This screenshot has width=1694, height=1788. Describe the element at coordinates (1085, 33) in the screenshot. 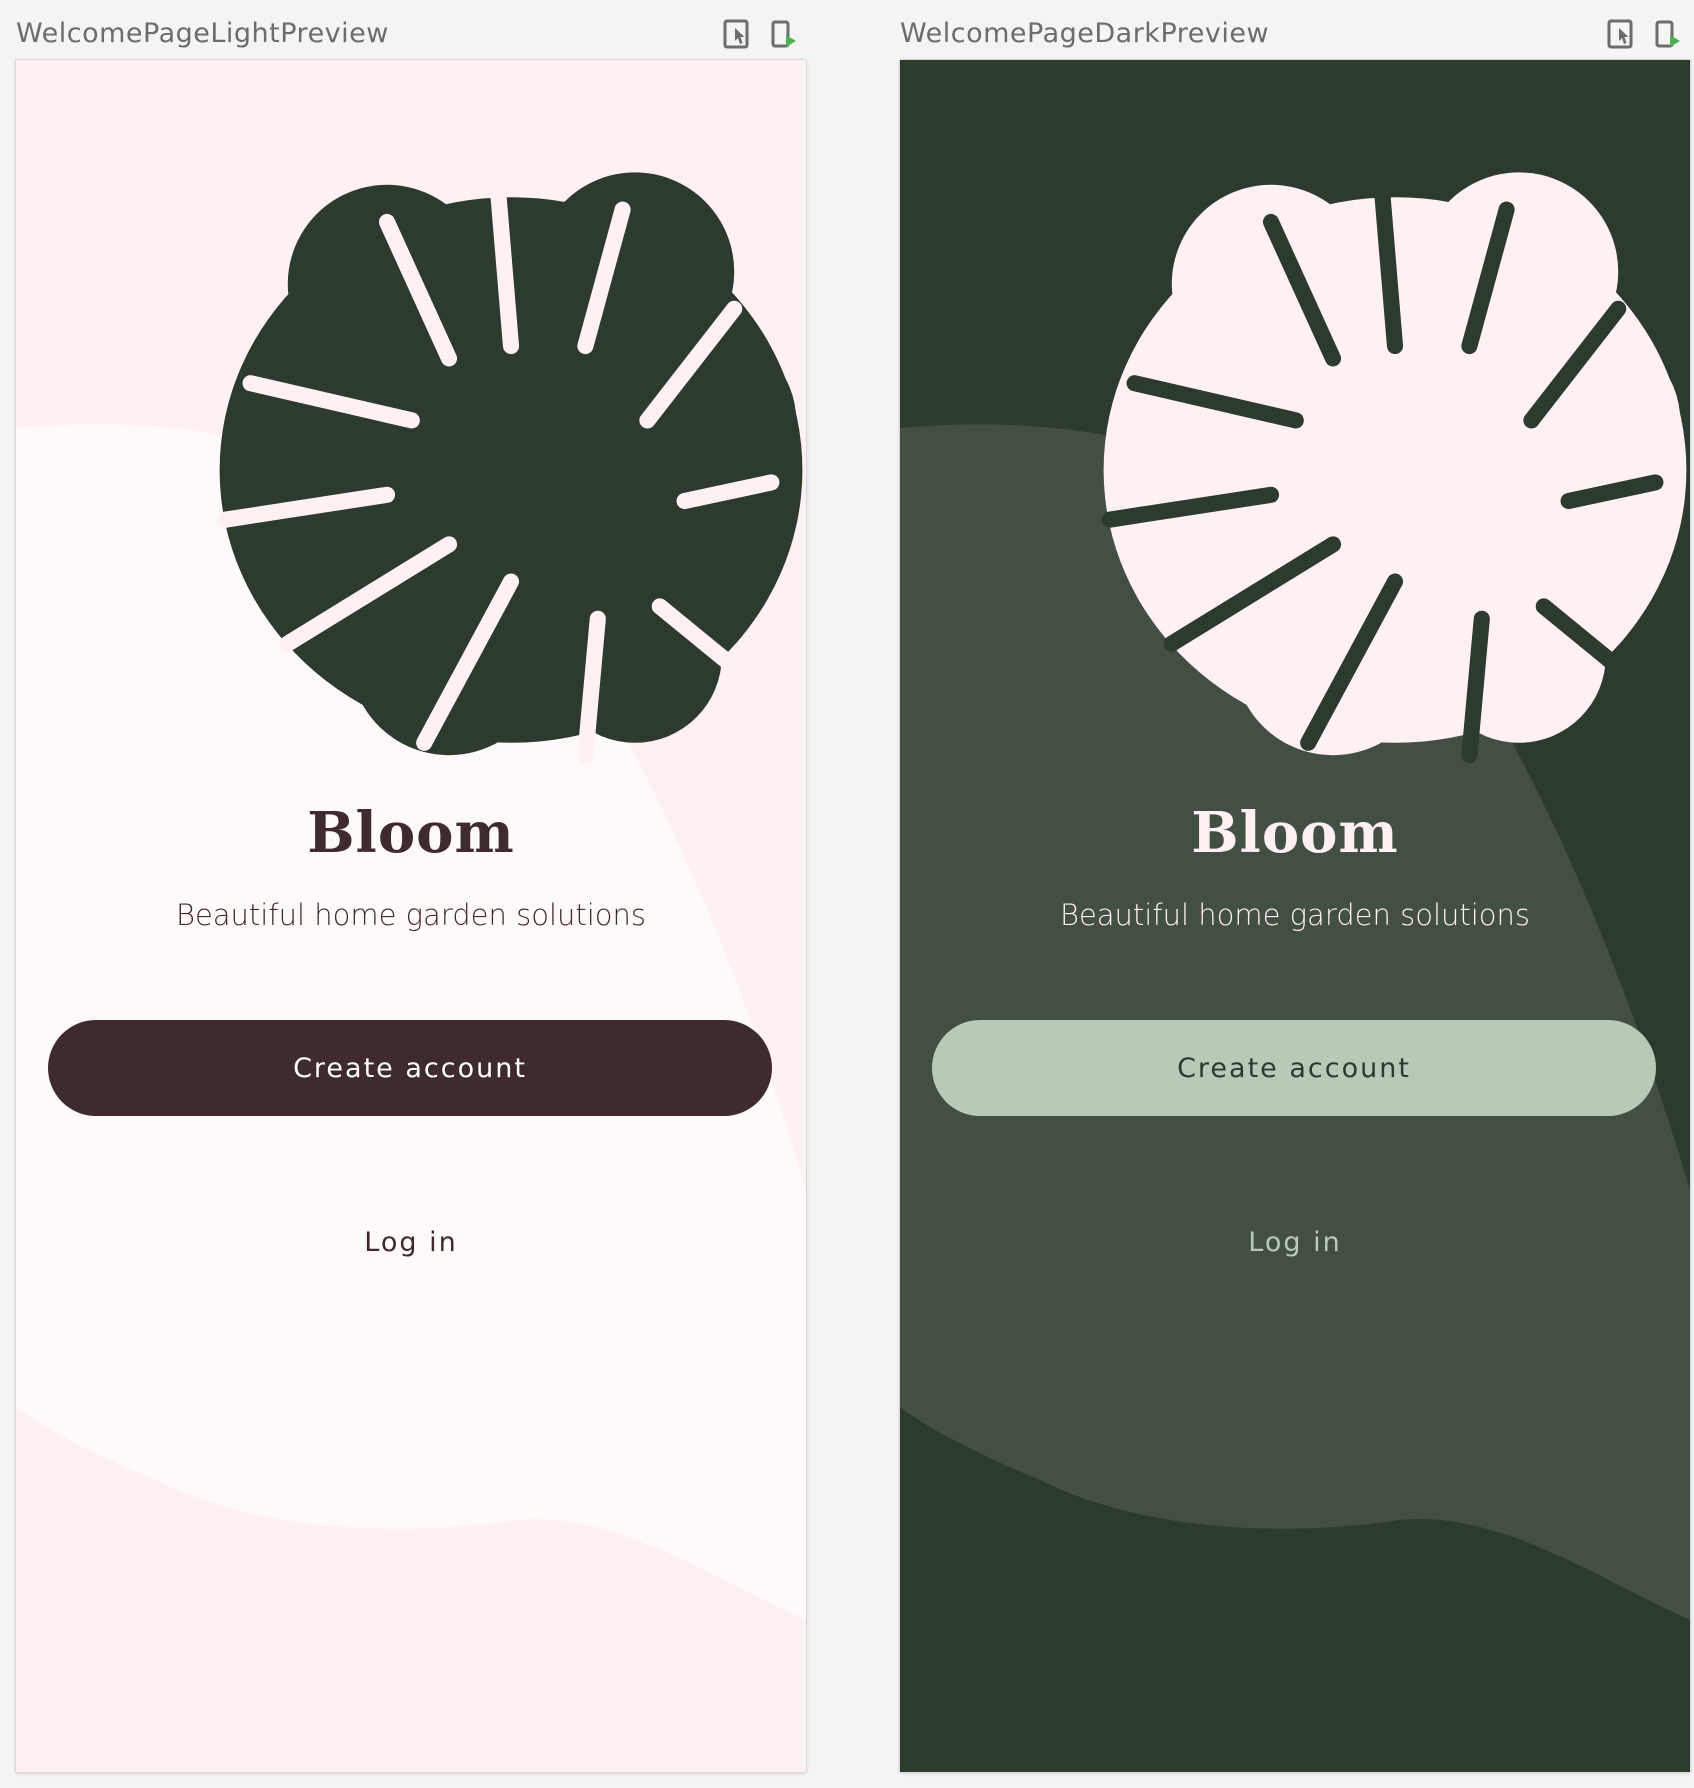

I see `preview-title-dark: WelcomePageDarkPreview` at that location.